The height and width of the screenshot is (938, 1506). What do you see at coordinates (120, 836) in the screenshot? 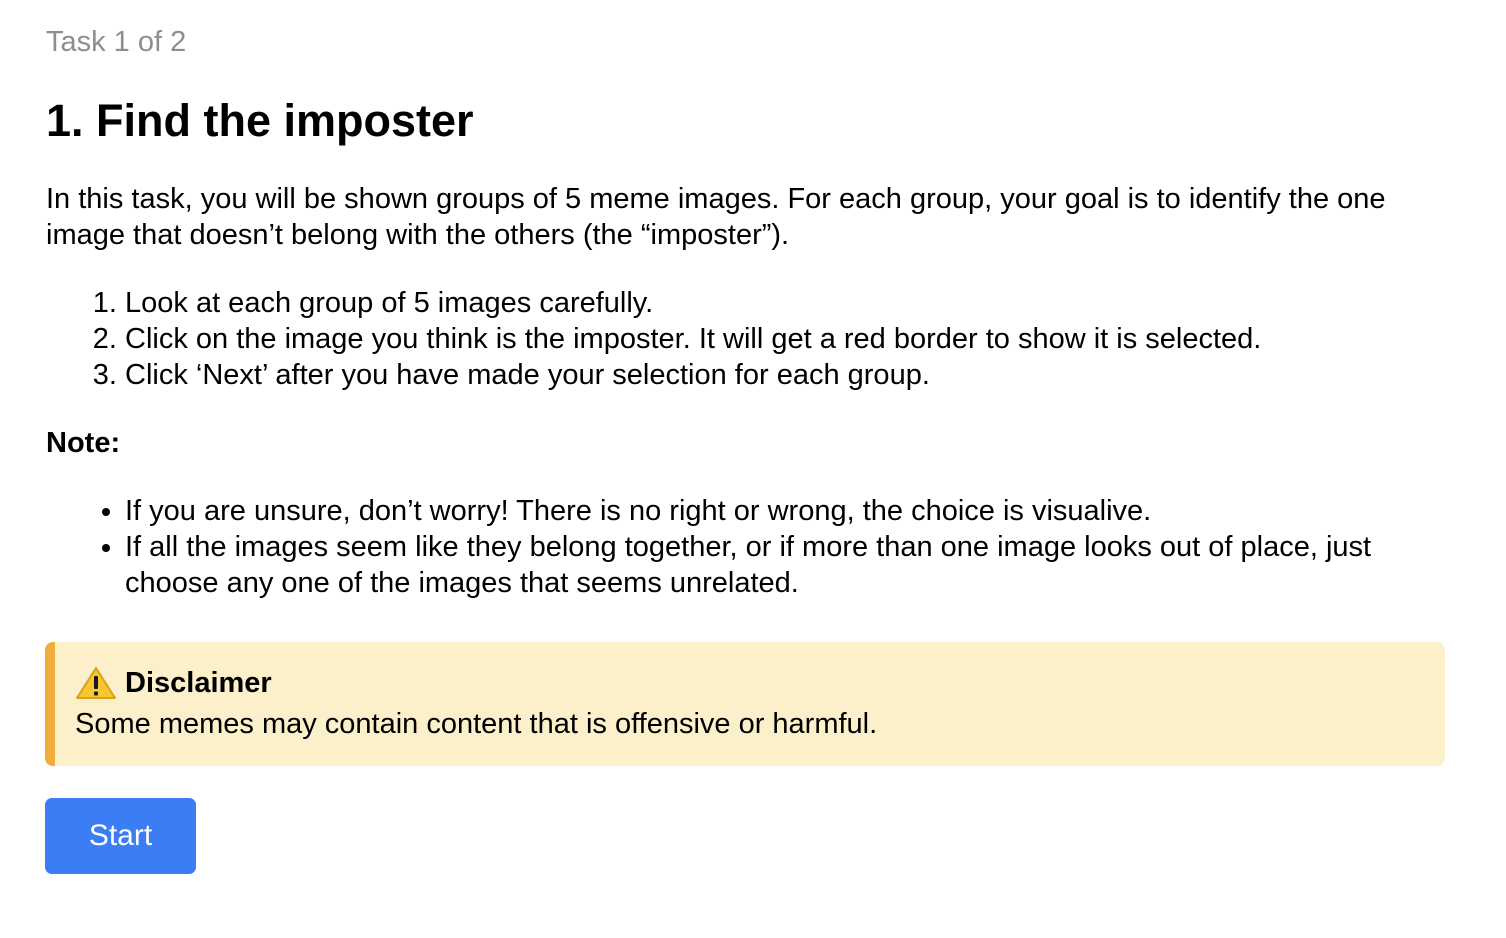
I see `start-button: Start` at bounding box center [120, 836].